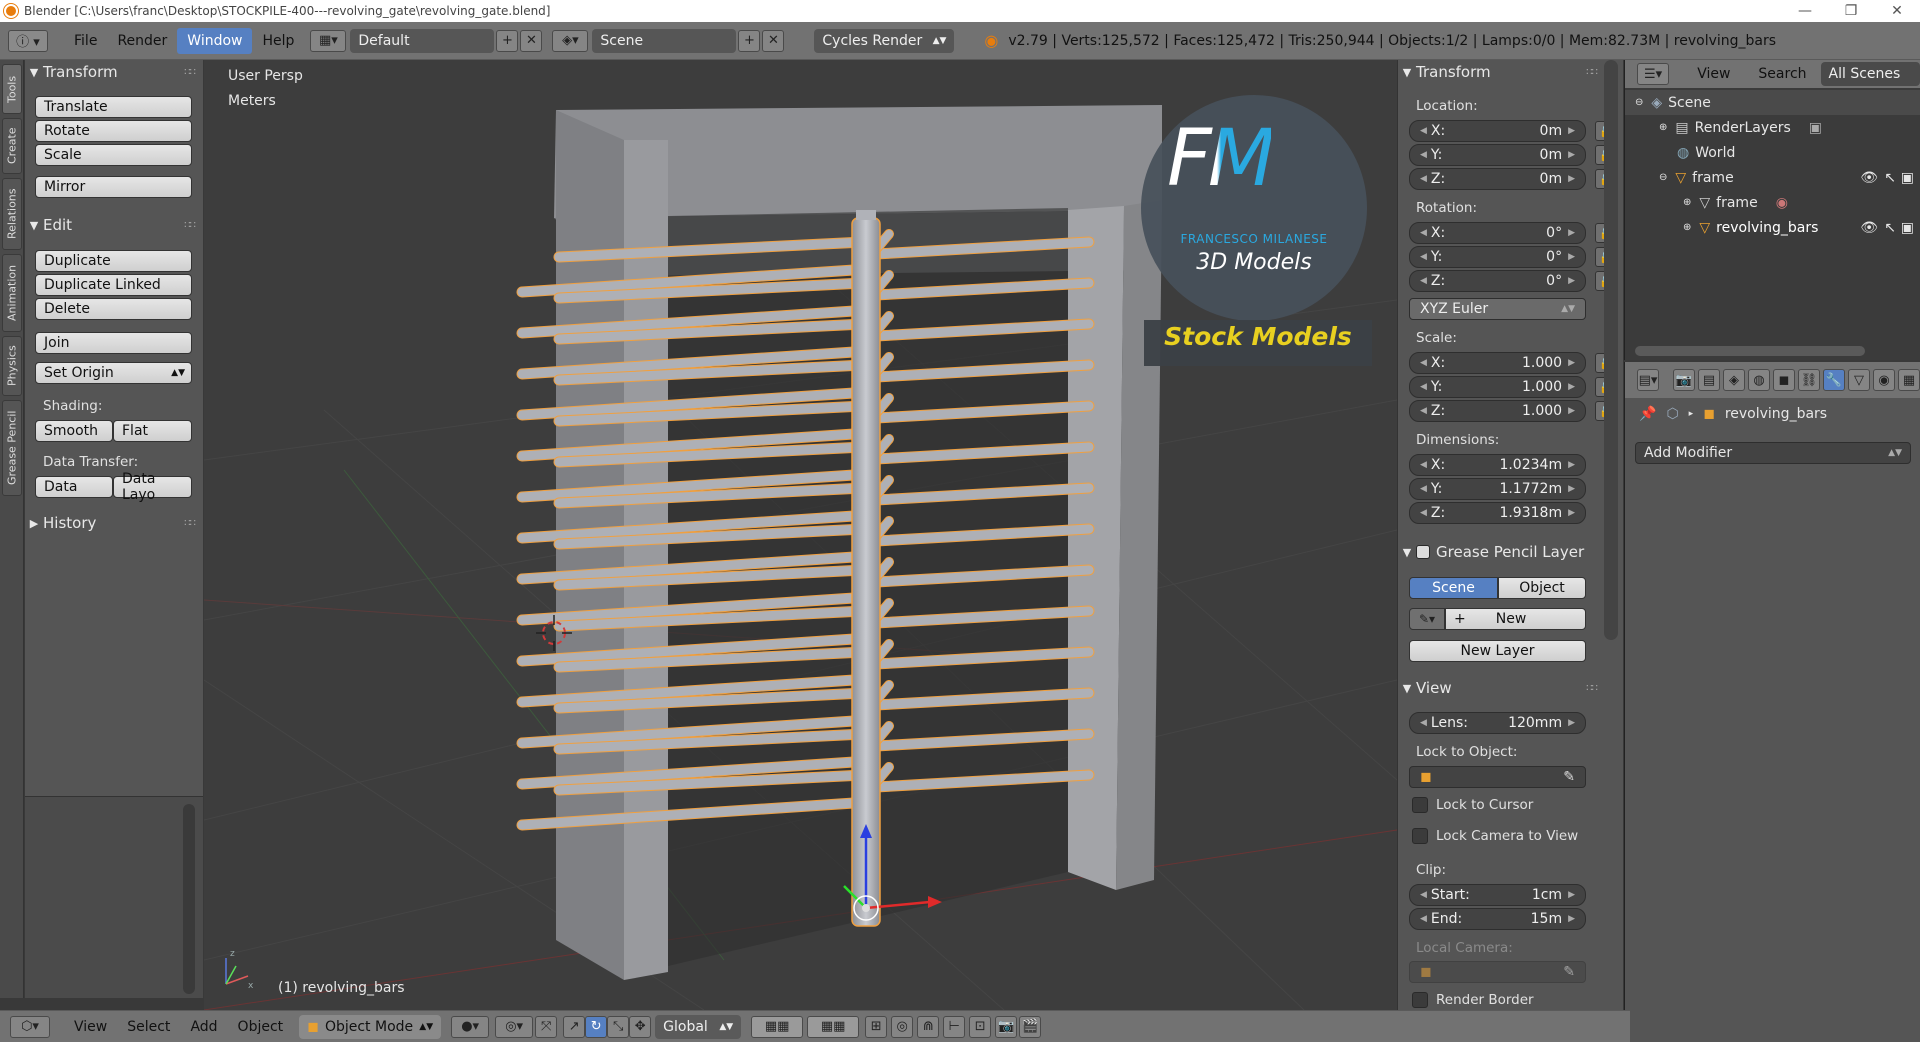  Describe the element at coordinates (1427, 619) in the screenshot. I see `pencil-icon: ✎▾` at that location.